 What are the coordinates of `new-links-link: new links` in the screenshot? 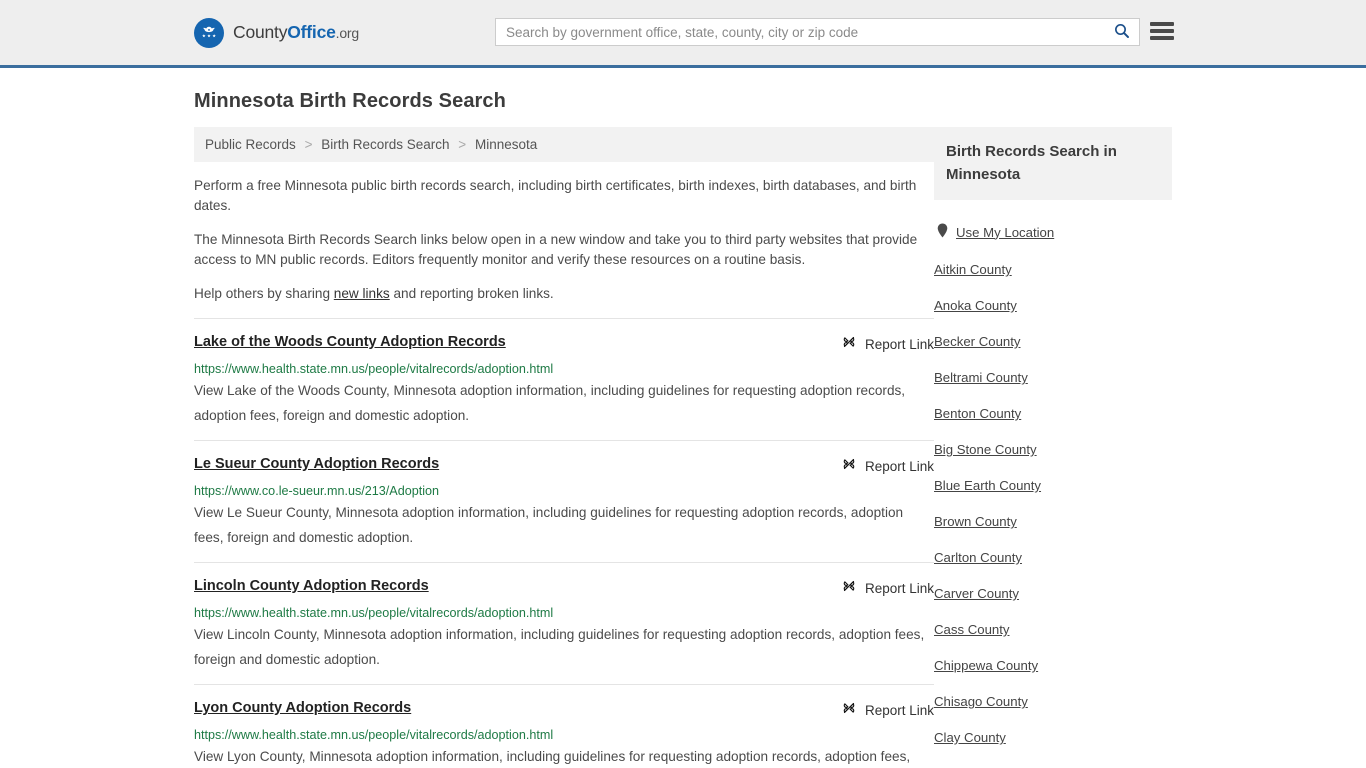 It's located at (362, 293).